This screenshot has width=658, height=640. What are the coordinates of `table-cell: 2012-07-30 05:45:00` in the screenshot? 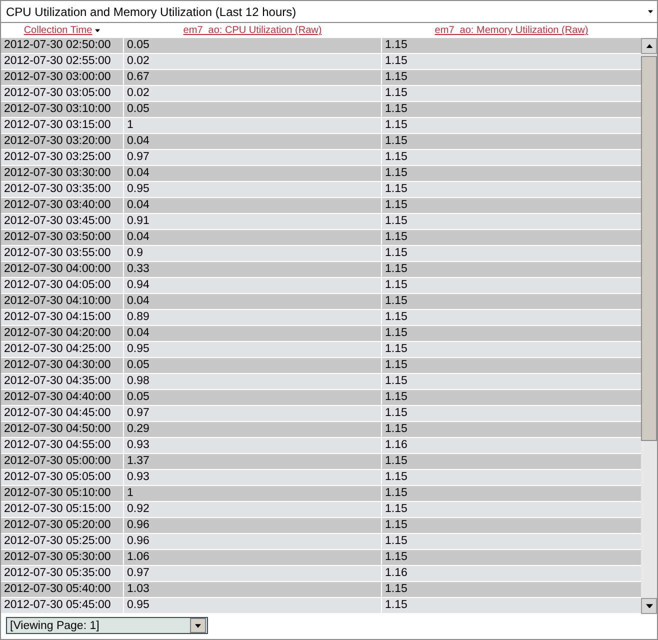 It's located at (62, 605).